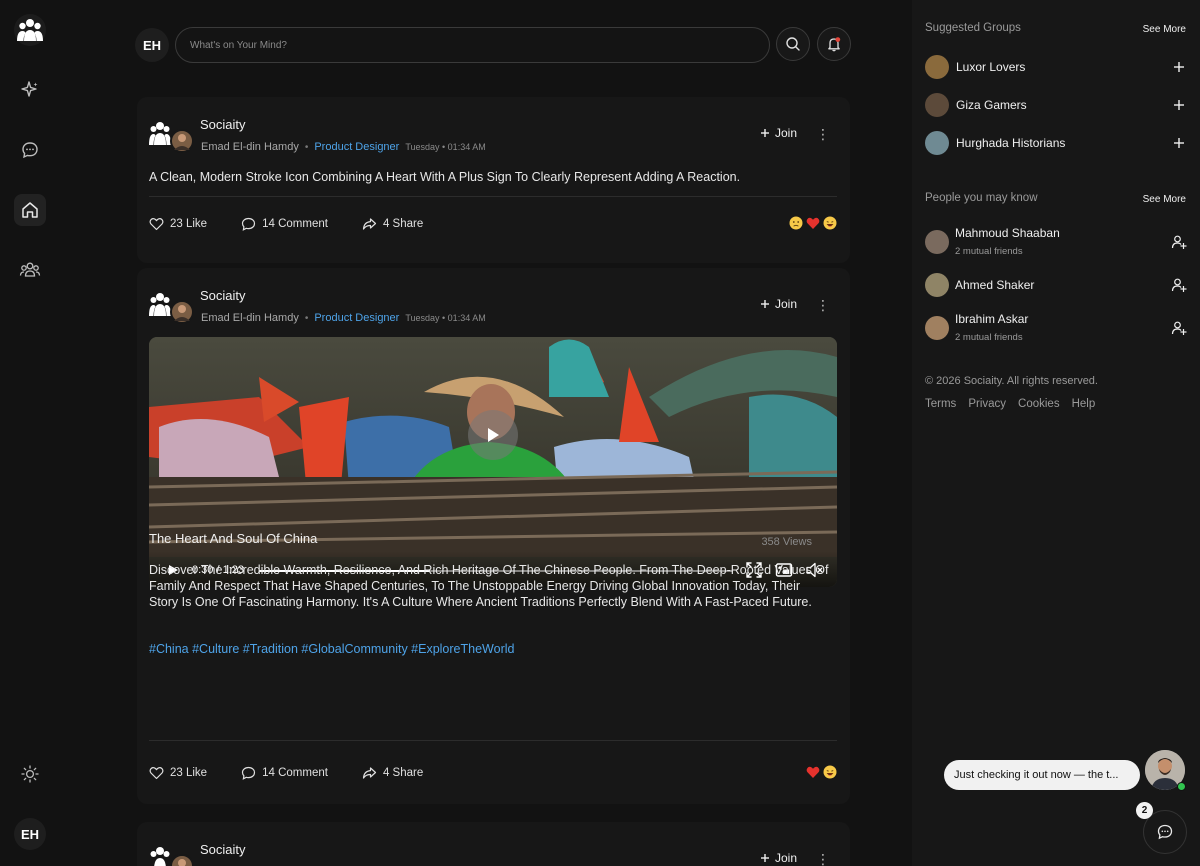 The height and width of the screenshot is (866, 1200). Describe the element at coordinates (238, 45) in the screenshot. I see `composer-placeholder: What's on Your Mind?` at that location.